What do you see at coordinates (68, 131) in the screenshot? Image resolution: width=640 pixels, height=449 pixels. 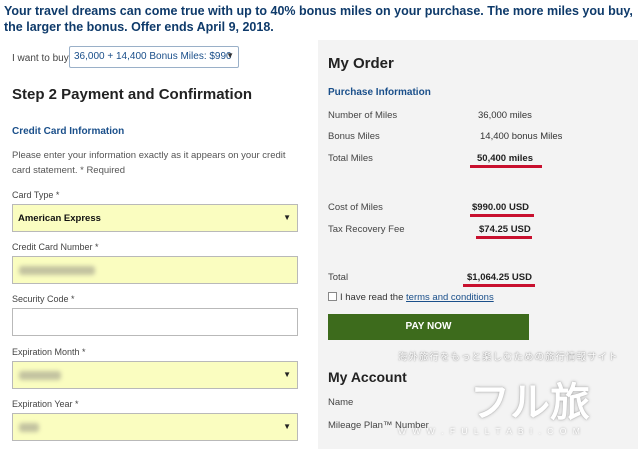 I see `credit-card-heading: Credit Card Information` at bounding box center [68, 131].